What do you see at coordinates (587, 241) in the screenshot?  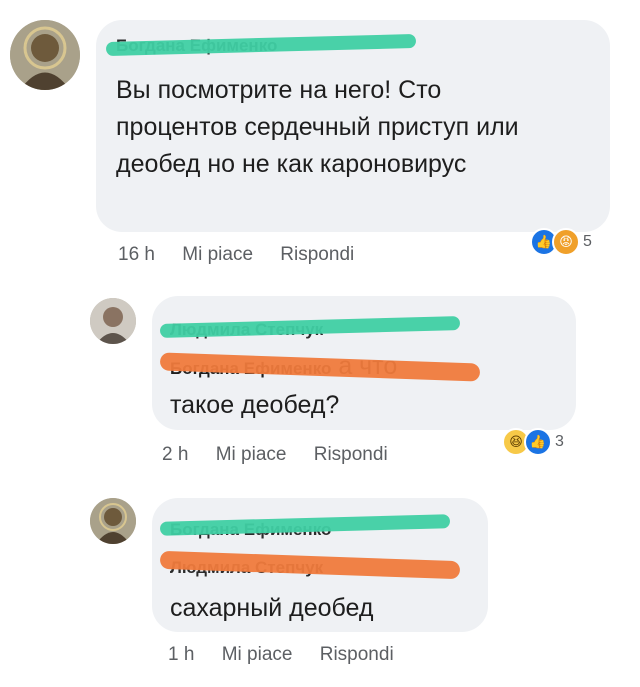 I see `reaction-count: 5` at bounding box center [587, 241].